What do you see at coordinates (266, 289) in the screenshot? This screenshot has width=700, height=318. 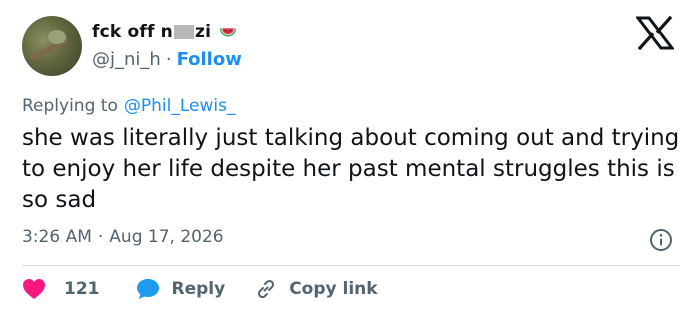 I see `link-icon` at bounding box center [266, 289].